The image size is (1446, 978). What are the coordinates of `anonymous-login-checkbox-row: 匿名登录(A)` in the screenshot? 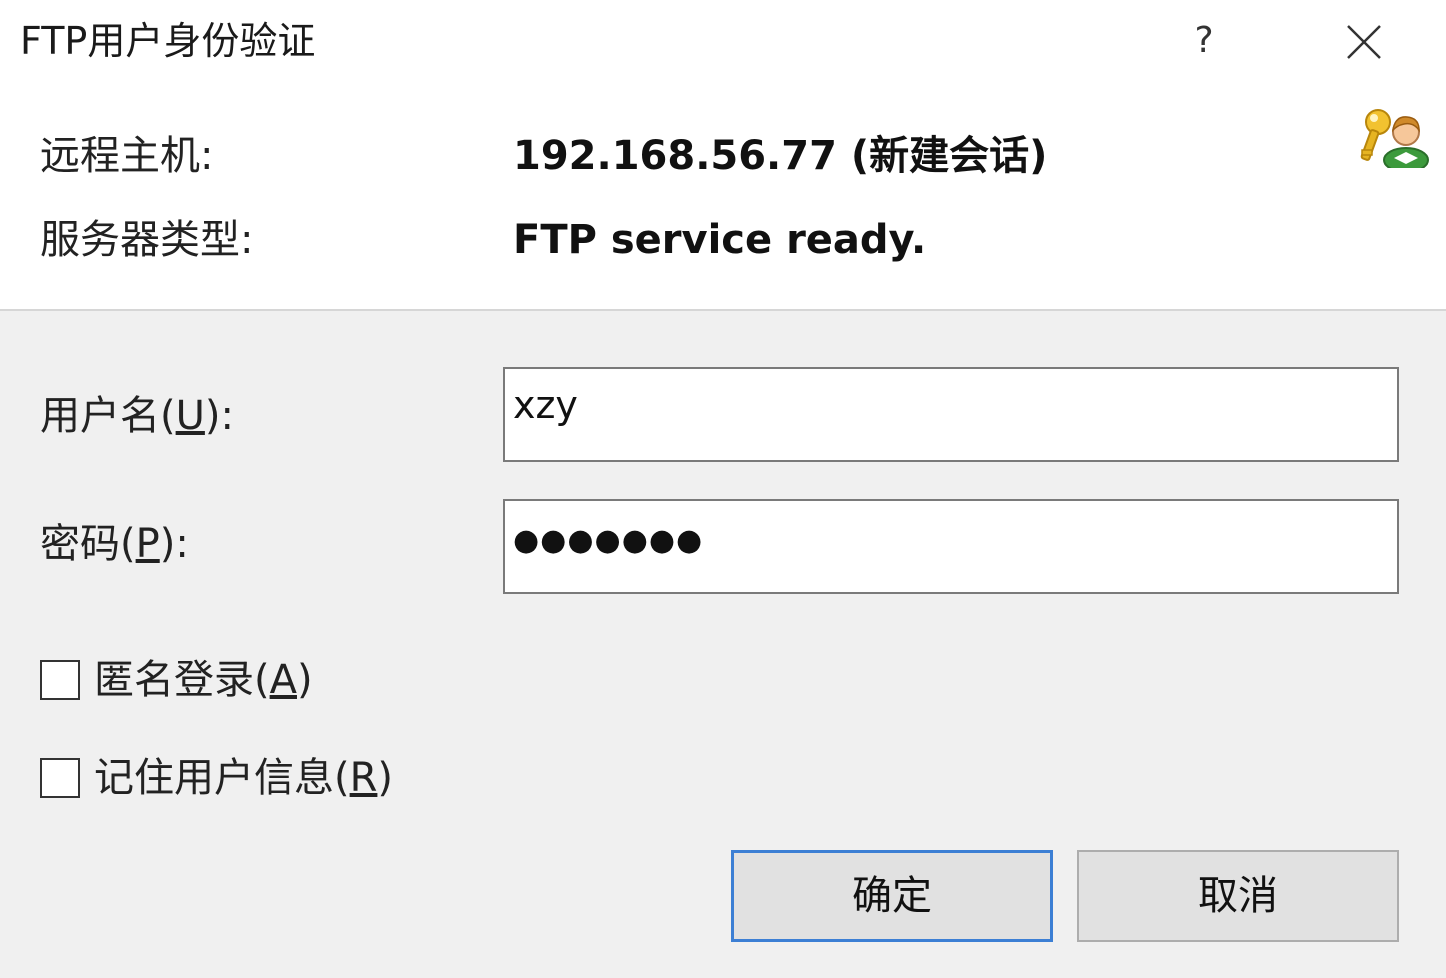 It's located at (190, 682).